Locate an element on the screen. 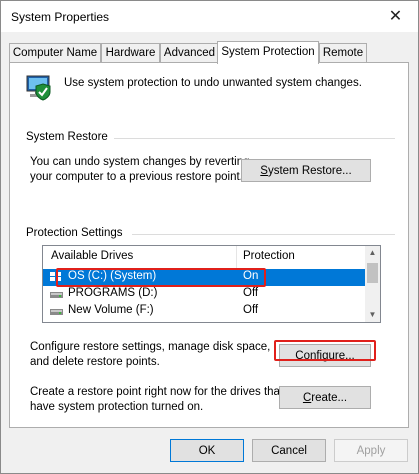  ok-button: OK is located at coordinates (207, 450).